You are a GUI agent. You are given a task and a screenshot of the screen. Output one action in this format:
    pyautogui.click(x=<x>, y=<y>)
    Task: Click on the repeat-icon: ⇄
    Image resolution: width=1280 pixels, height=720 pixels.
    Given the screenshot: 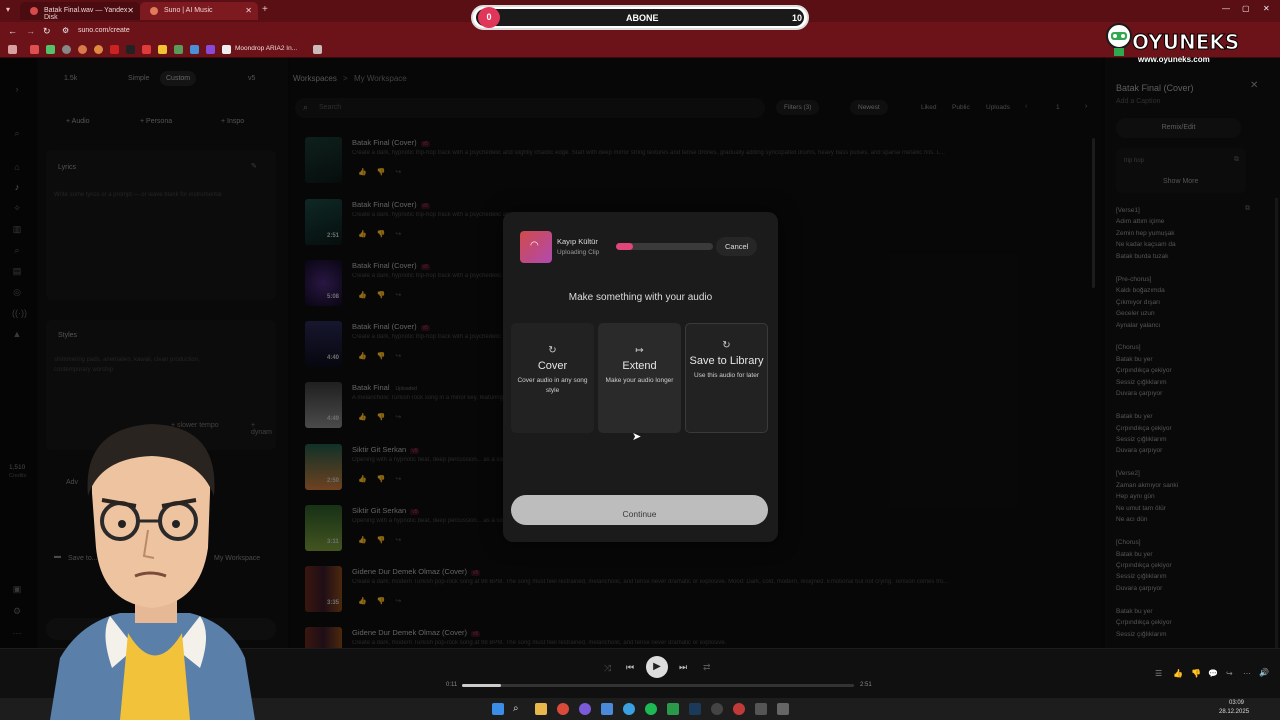 What is the action you would take?
    pyautogui.click(x=707, y=667)
    